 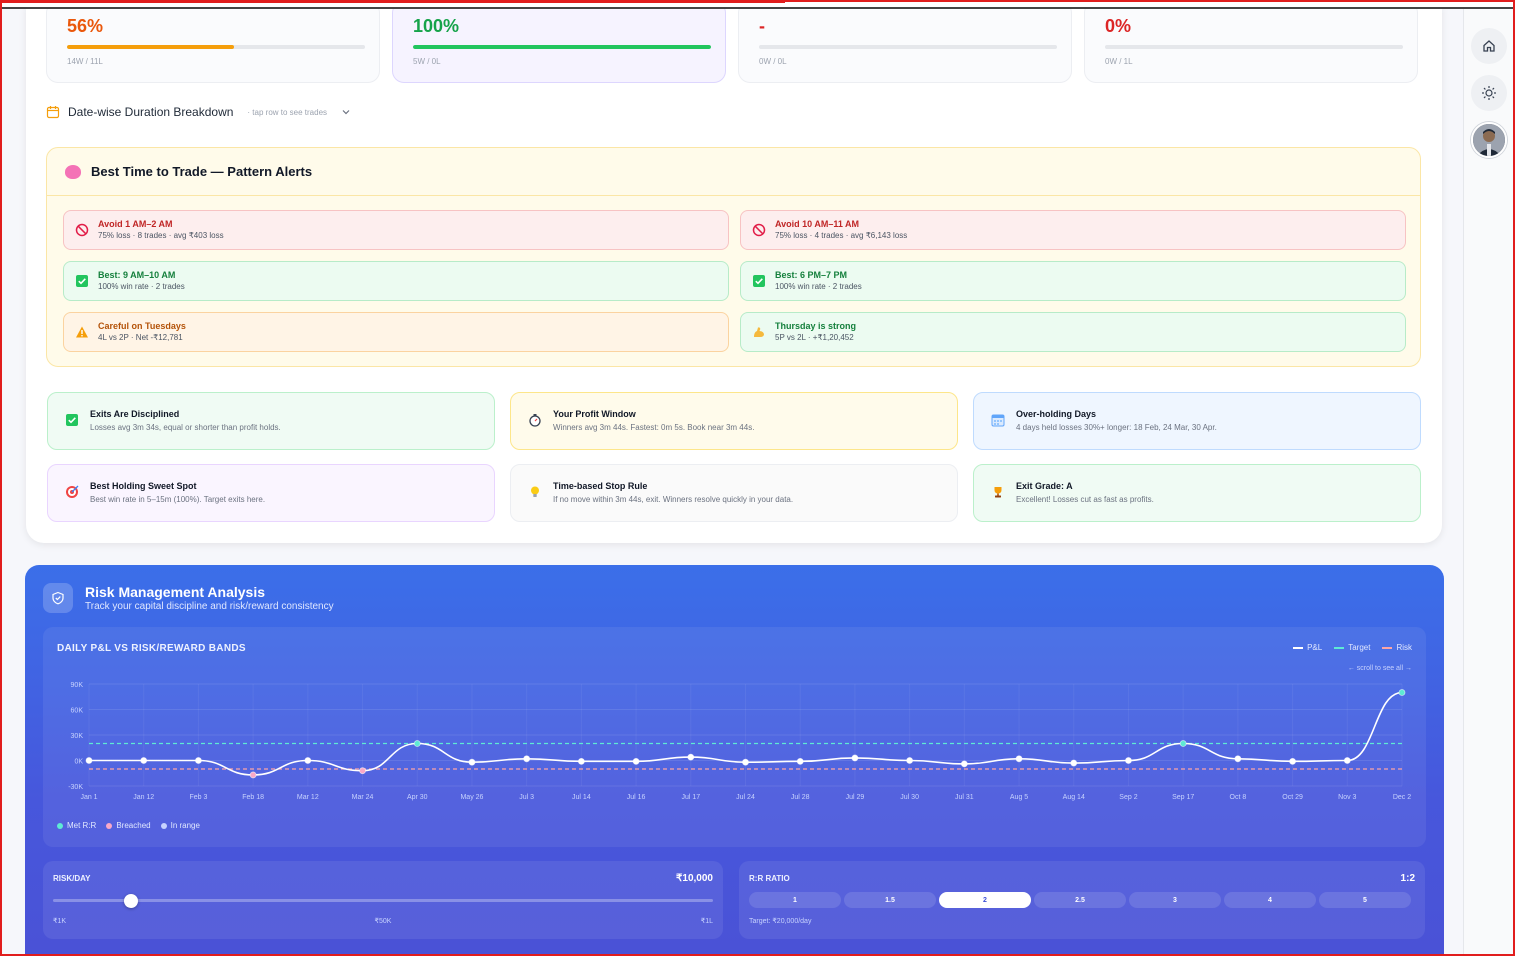 What do you see at coordinates (1307, 647) in the screenshot?
I see `legend-item: P&L` at bounding box center [1307, 647].